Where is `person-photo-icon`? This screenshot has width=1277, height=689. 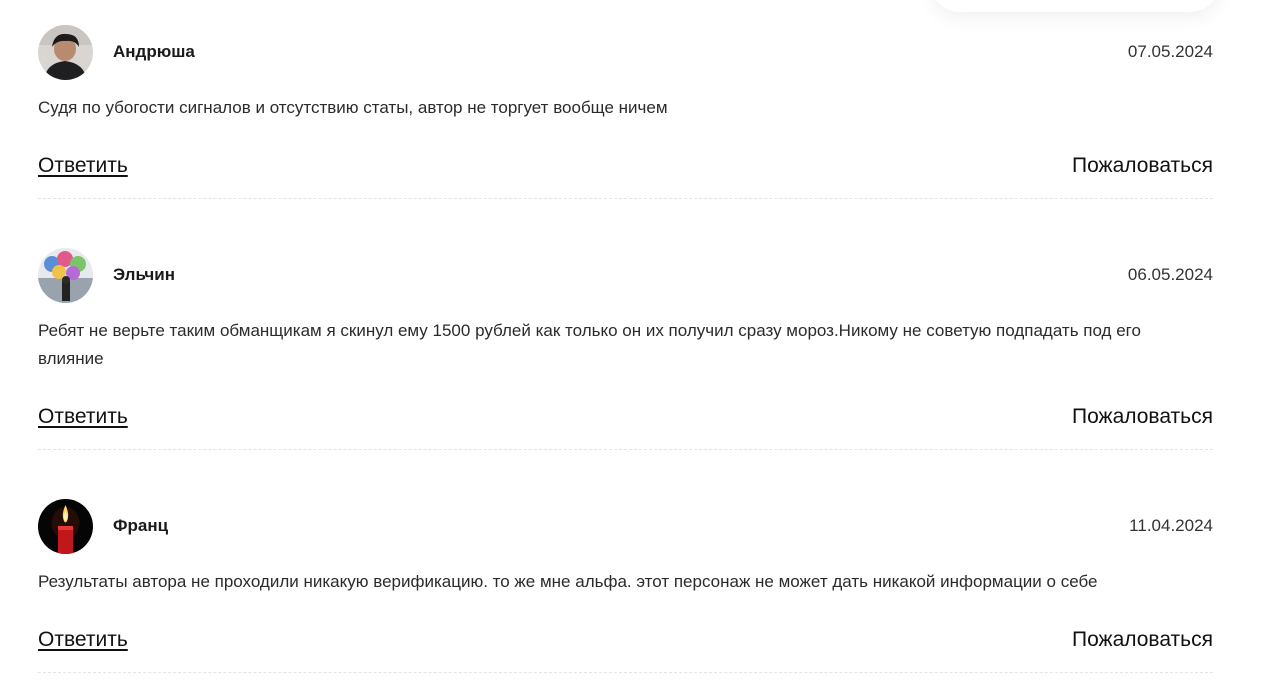
person-photo-icon is located at coordinates (65, 52).